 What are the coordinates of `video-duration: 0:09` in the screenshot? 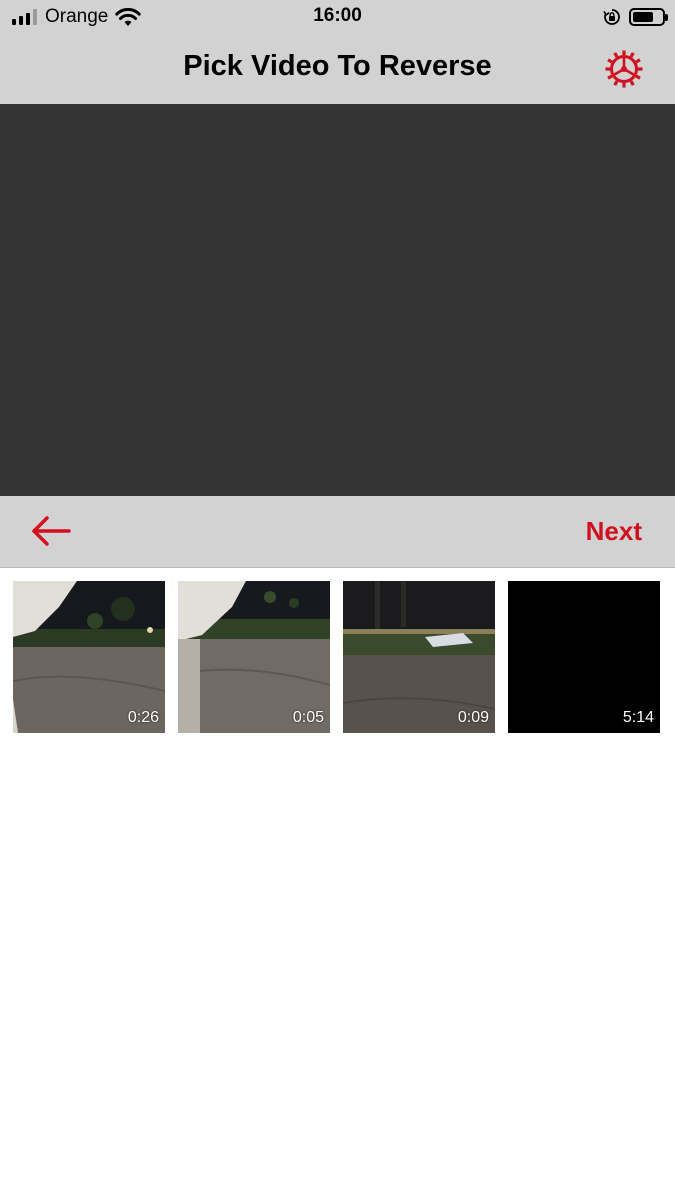 It's located at (473, 717).